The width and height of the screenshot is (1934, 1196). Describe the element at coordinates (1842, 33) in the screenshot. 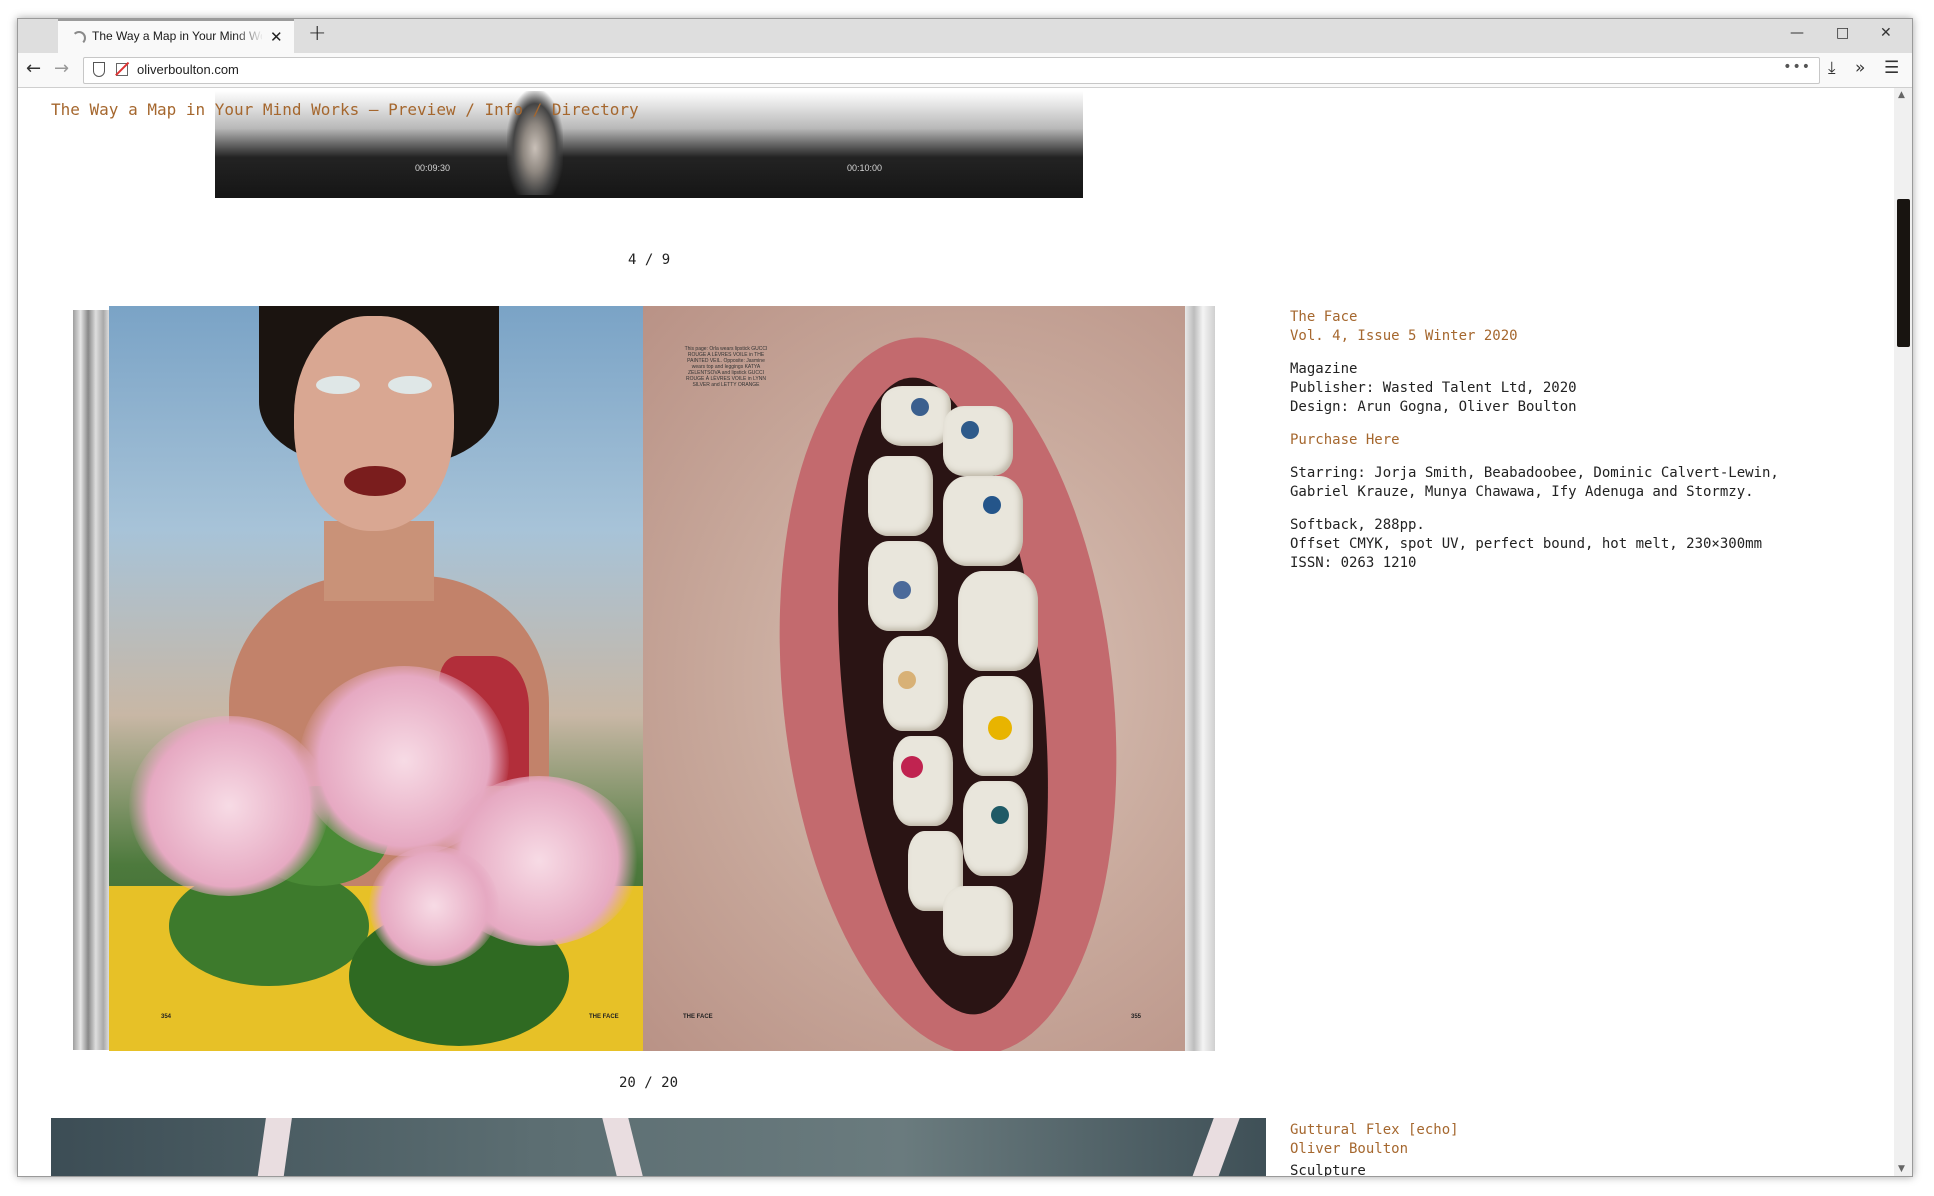

I see `maximize-icon: □` at that location.